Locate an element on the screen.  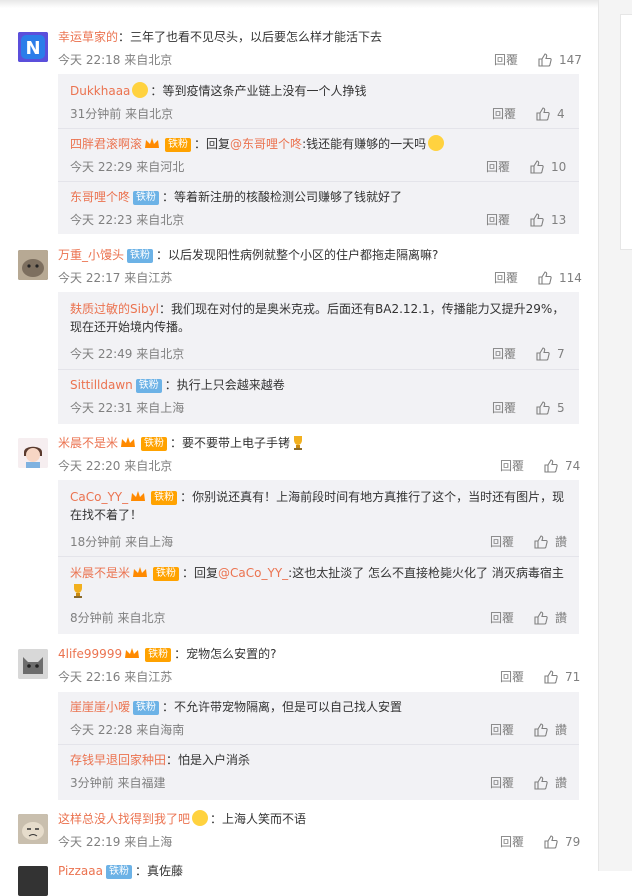
reply-text: 等着新注册的核酸检测公司赚够了钱就好了 is located at coordinates (288, 197).